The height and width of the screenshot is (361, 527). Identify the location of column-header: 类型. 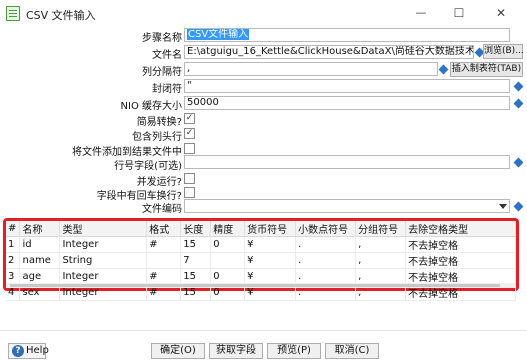
(103, 229).